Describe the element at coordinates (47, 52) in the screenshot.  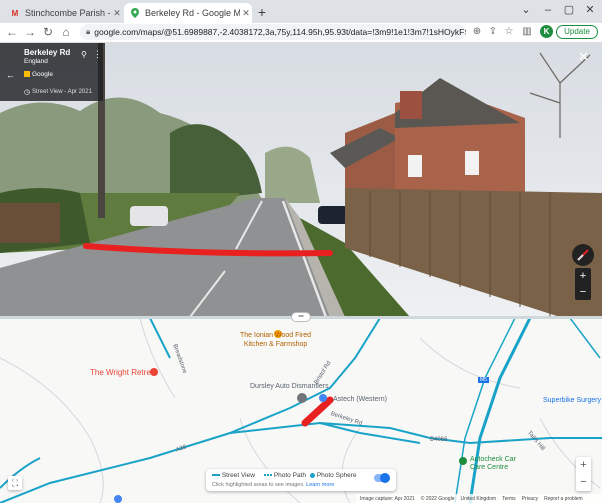
I see `street-view-title: Berkeley Rd` at that location.